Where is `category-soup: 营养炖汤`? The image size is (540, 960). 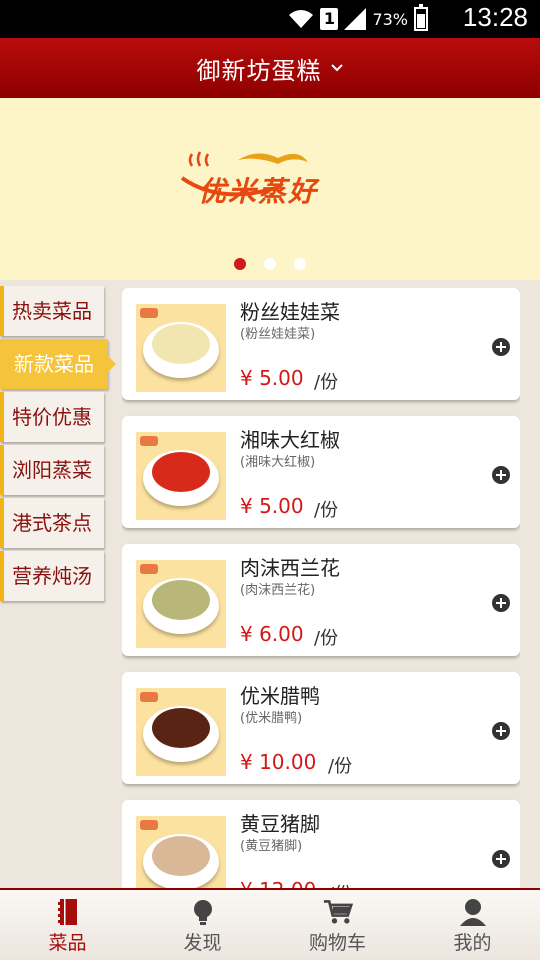
category-soup: 营养炖汤 is located at coordinates (52, 576).